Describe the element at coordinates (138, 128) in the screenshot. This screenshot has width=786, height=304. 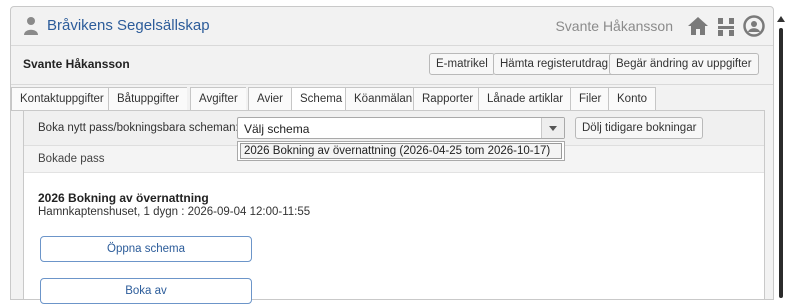
I see `book-schedule-label: Boka nytt pass/bokningsbara scheman:` at that location.